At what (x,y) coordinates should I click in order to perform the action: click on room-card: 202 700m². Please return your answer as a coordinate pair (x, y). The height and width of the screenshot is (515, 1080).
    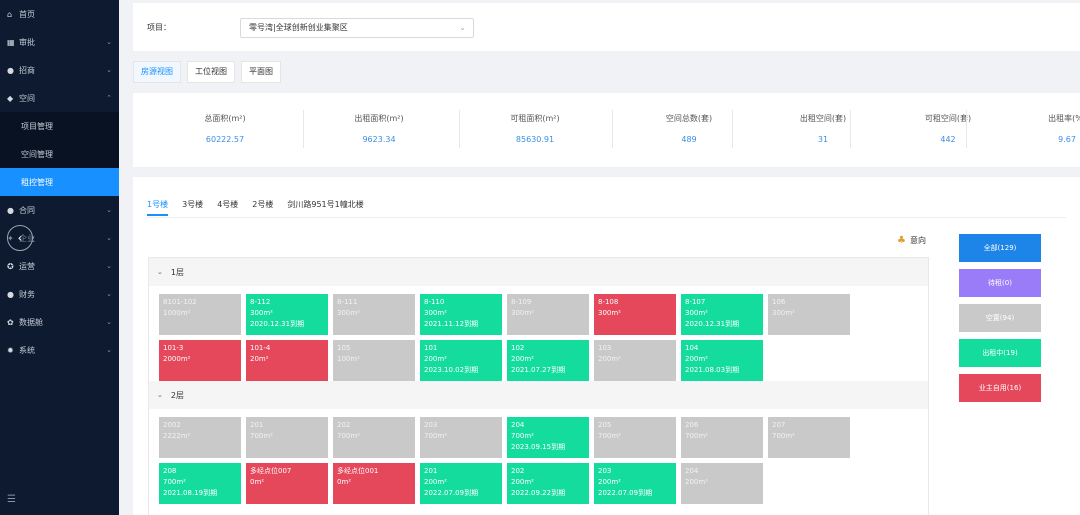
    Looking at the image, I should click on (374, 437).